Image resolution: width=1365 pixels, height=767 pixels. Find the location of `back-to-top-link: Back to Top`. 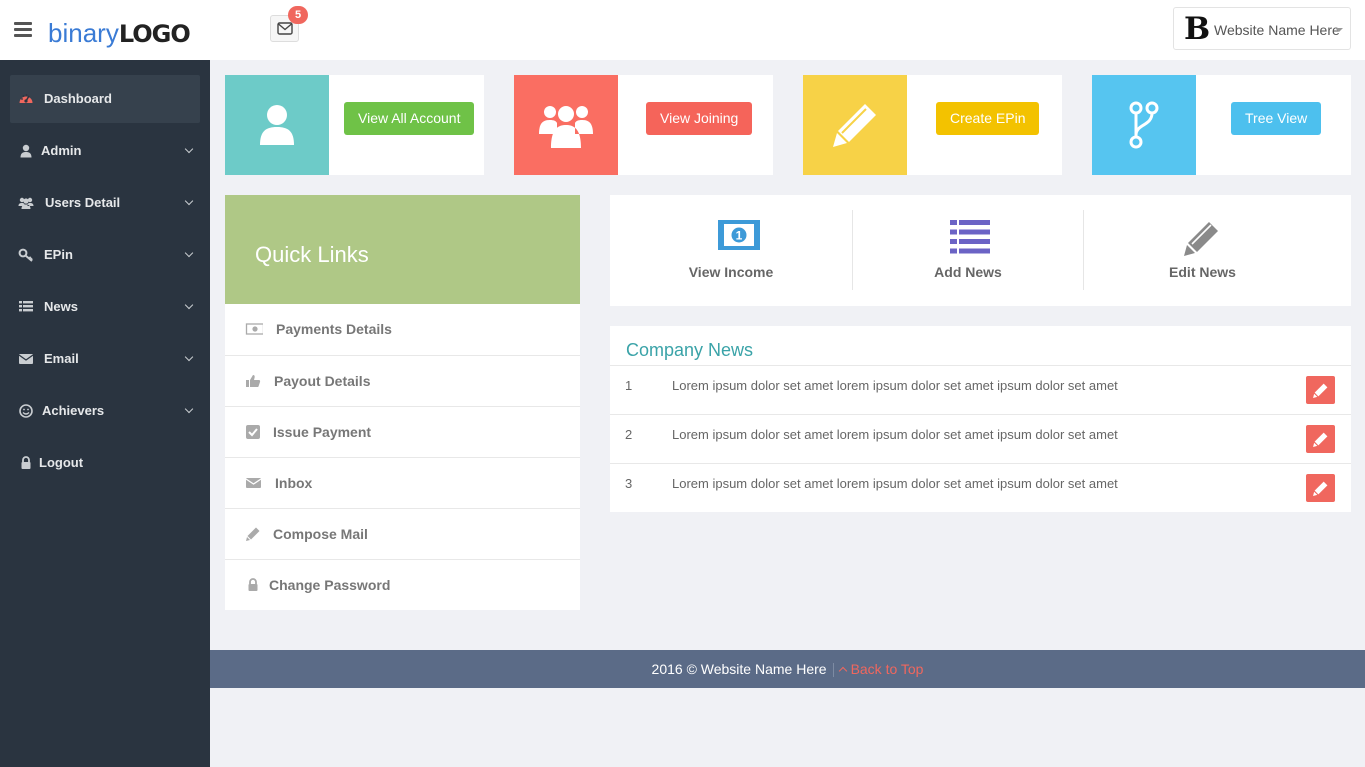

back-to-top-link: Back to Top is located at coordinates (881, 669).